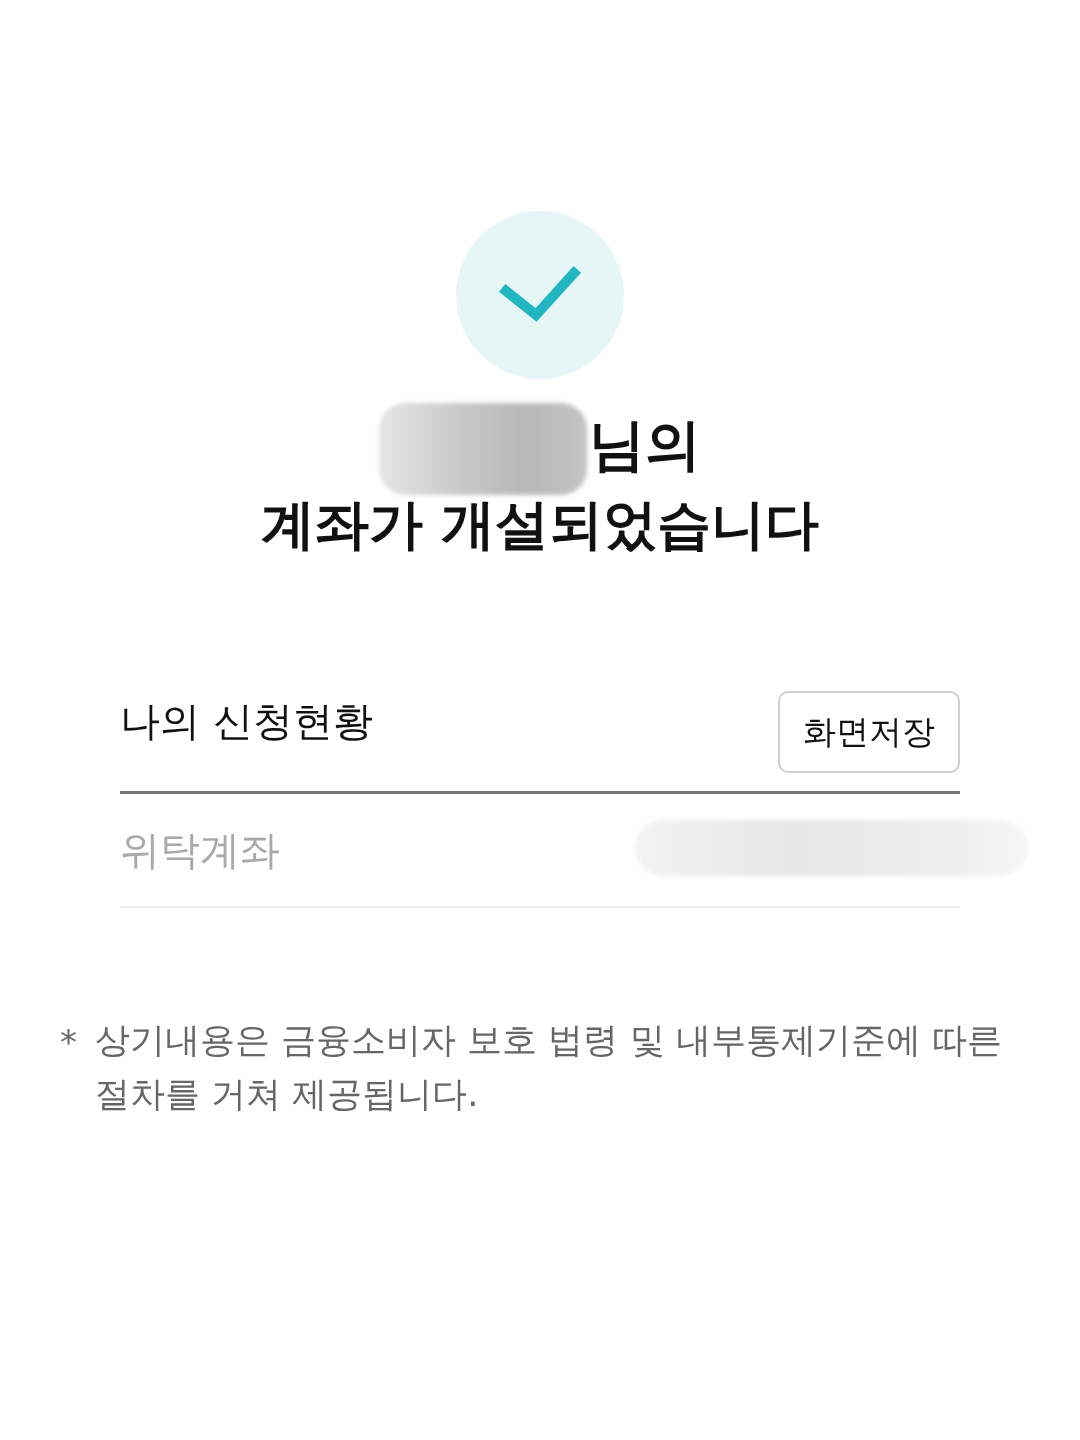  What do you see at coordinates (869, 732) in the screenshot?
I see `save-screen-button: 화면저장` at bounding box center [869, 732].